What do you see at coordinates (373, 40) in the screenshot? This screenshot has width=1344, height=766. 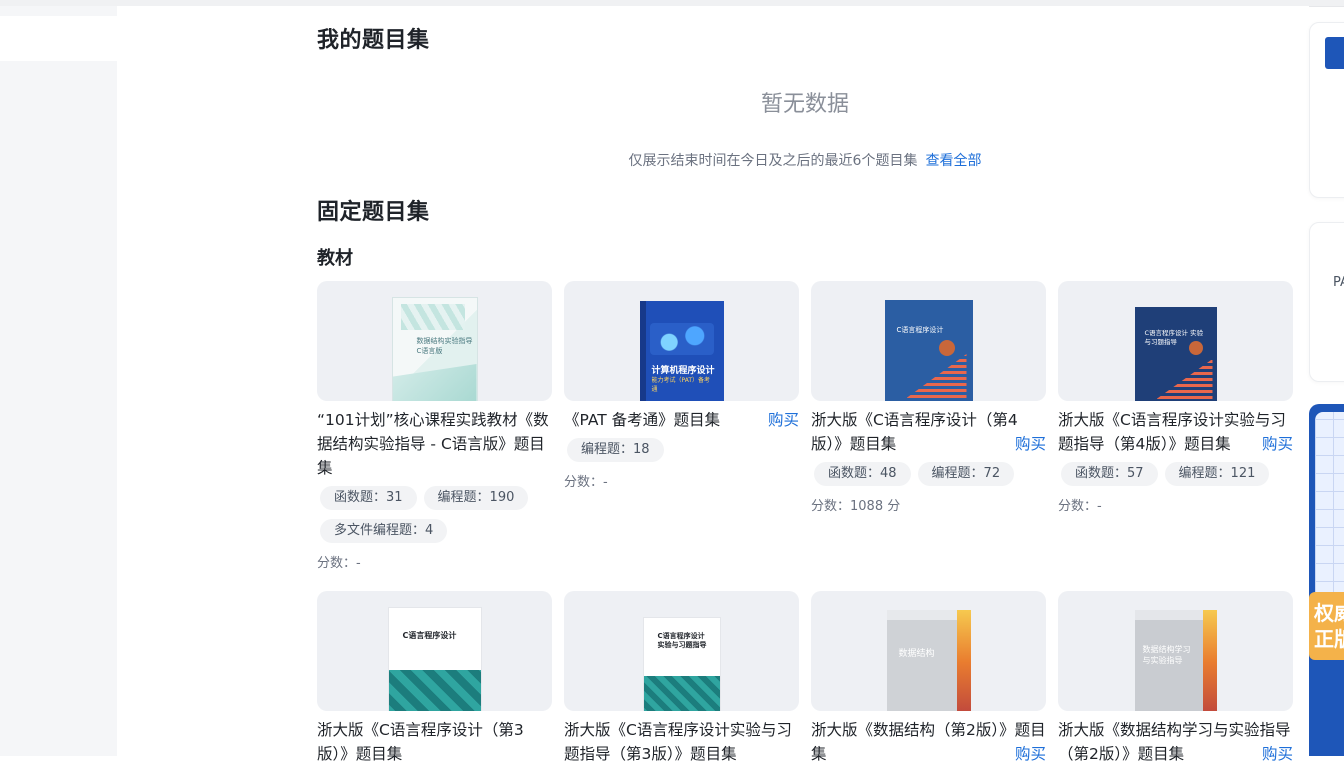 I see `my-sets-title: 我的题目集` at bounding box center [373, 40].